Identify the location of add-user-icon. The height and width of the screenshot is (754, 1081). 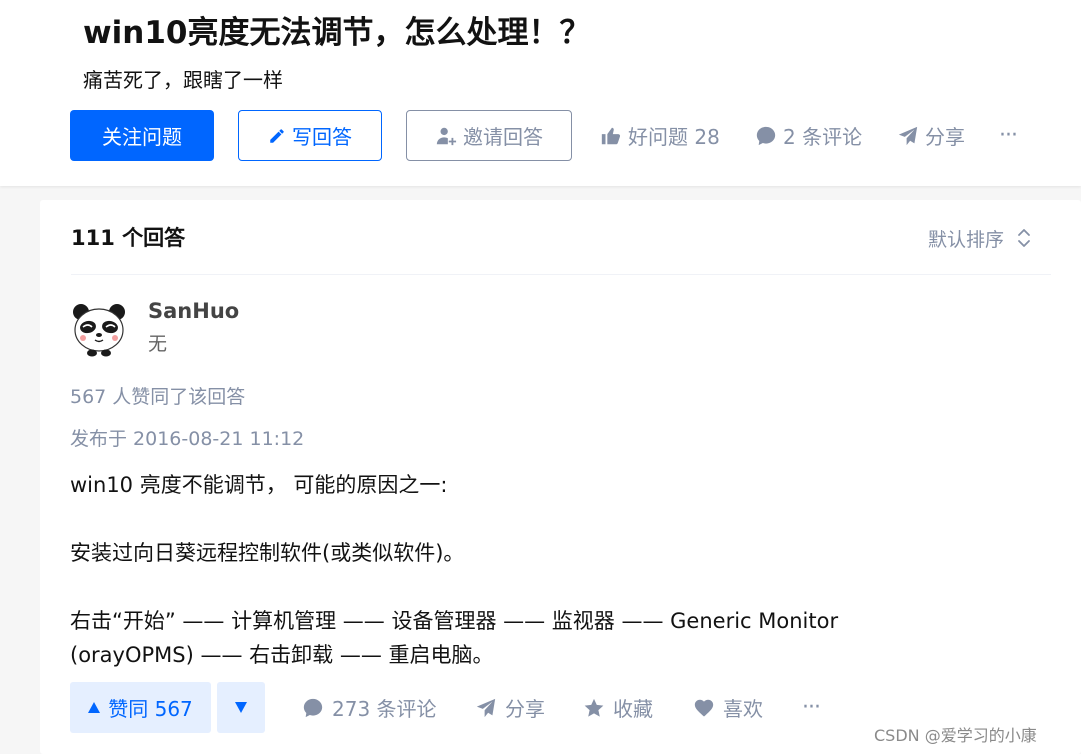
(446, 136).